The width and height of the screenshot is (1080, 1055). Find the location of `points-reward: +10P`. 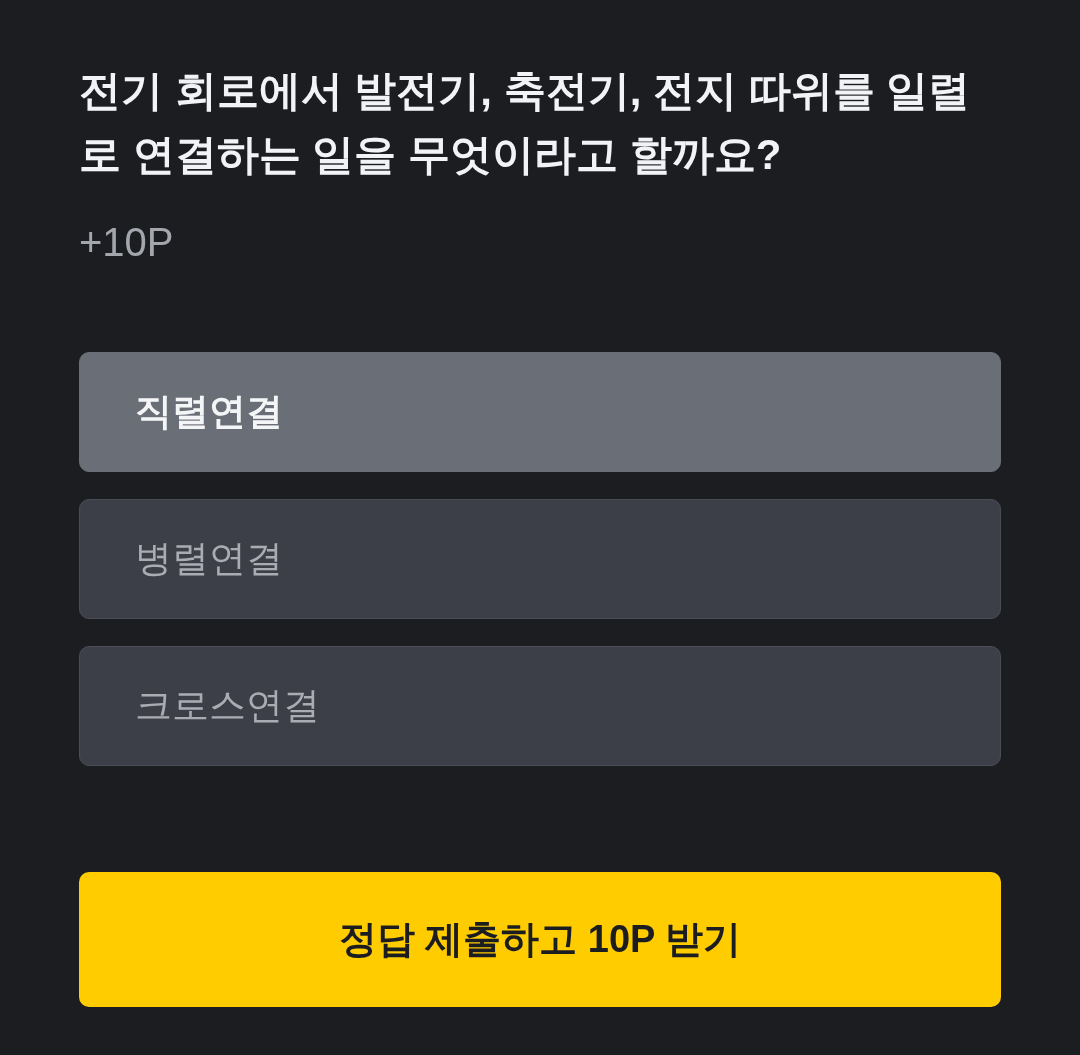

points-reward: +10P is located at coordinates (126, 242).